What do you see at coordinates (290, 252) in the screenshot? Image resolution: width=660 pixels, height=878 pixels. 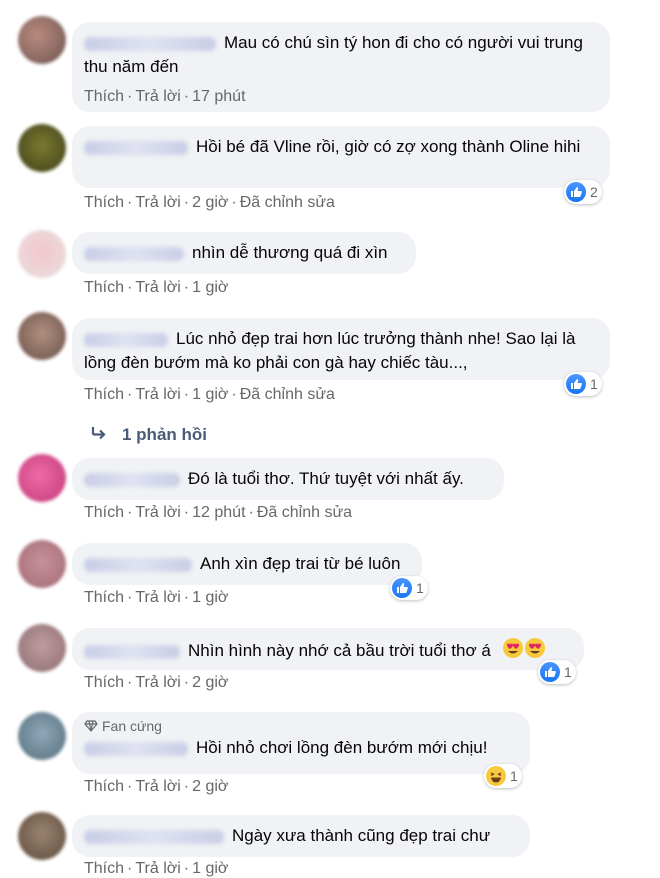 I see `comment-text: nhìn dễ thương quá đi xìn` at bounding box center [290, 252].